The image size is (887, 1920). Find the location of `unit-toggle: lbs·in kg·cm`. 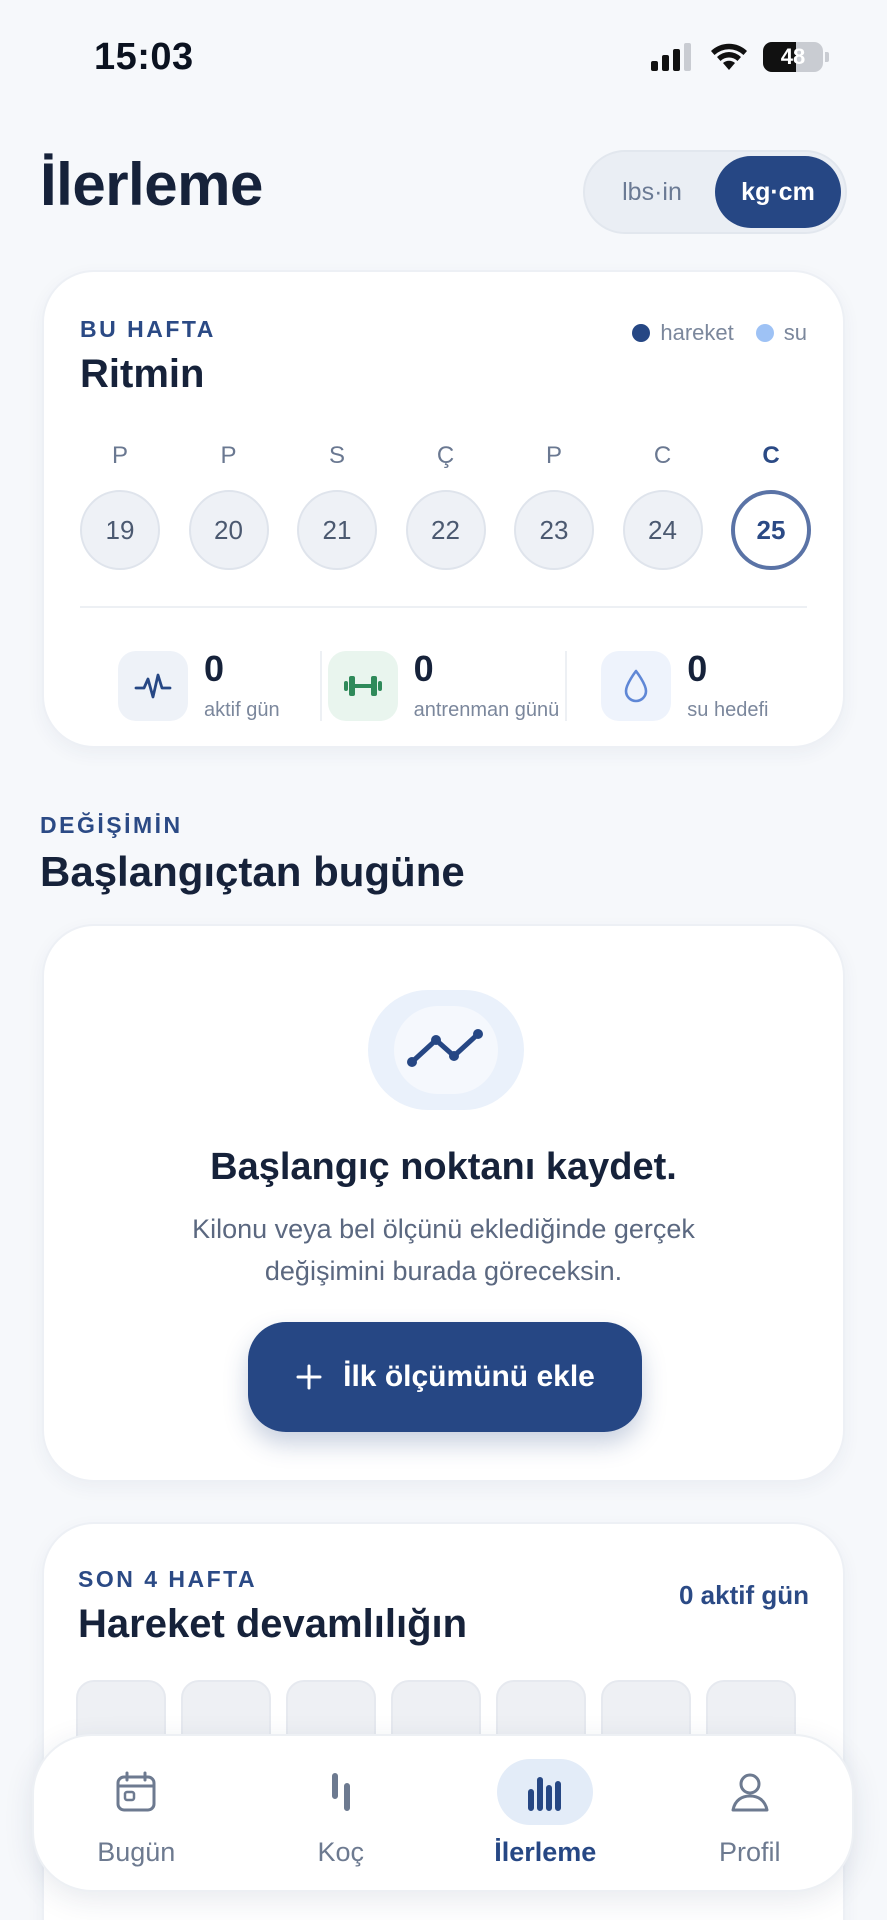

unit-toggle: lbs·in kg·cm is located at coordinates (715, 192).